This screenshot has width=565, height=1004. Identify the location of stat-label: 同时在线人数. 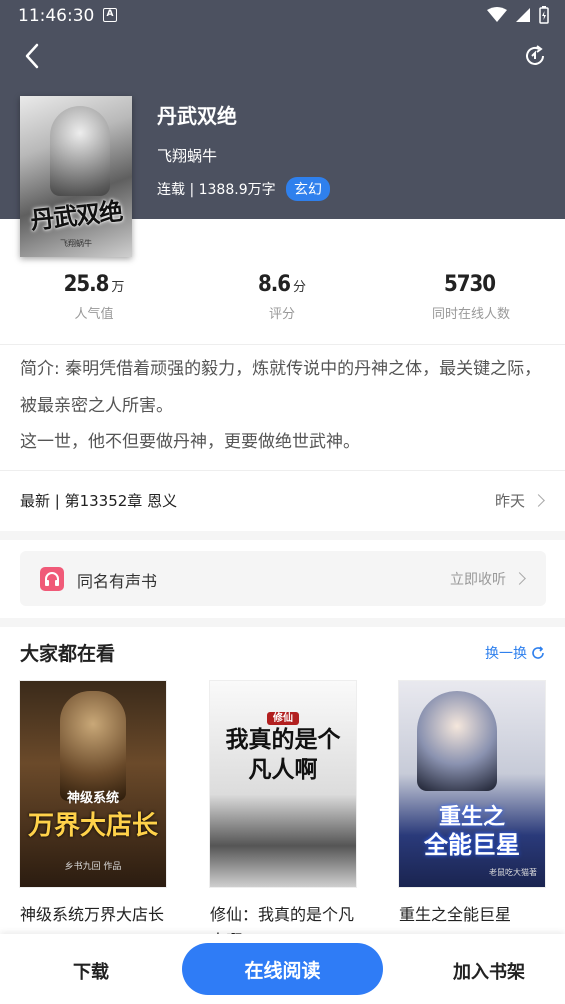
(470, 314).